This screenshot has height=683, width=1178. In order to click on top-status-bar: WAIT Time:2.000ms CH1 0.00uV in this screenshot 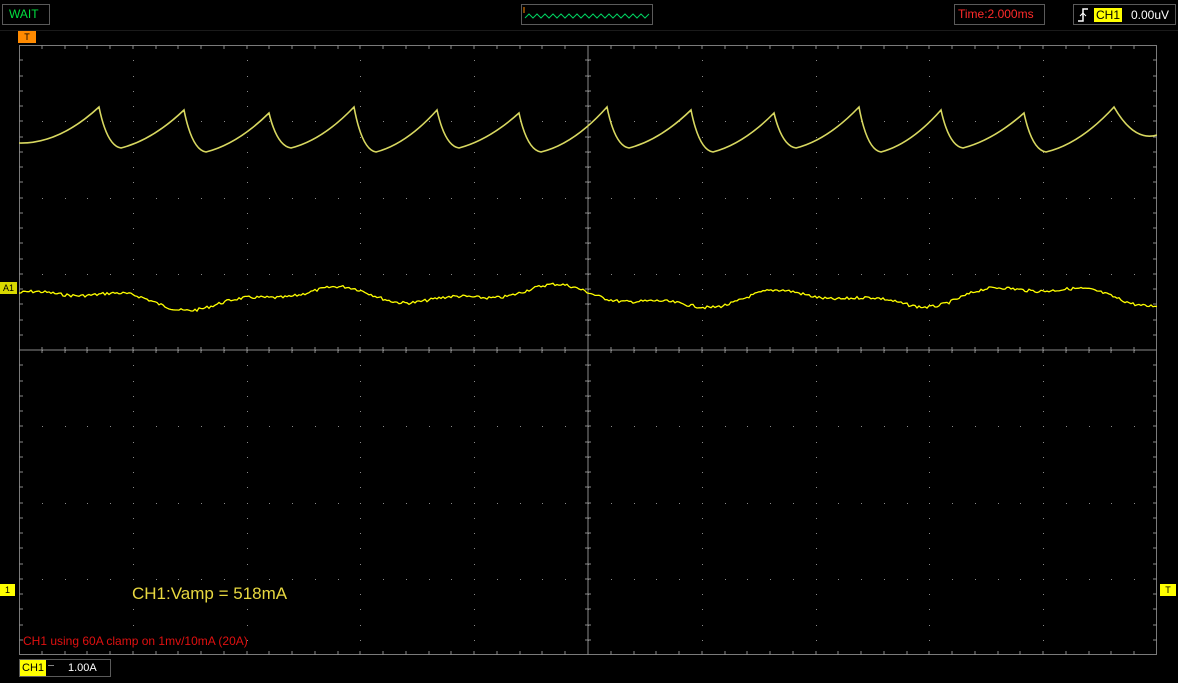, I will do `click(589, 15)`.